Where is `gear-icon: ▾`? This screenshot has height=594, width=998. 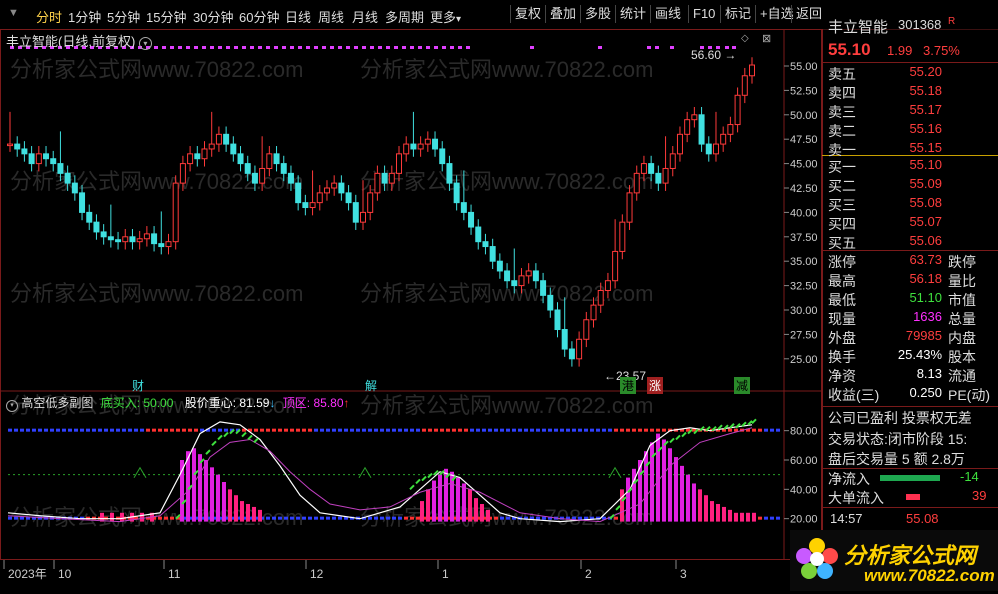 gear-icon: ▾ is located at coordinates (12, 406).